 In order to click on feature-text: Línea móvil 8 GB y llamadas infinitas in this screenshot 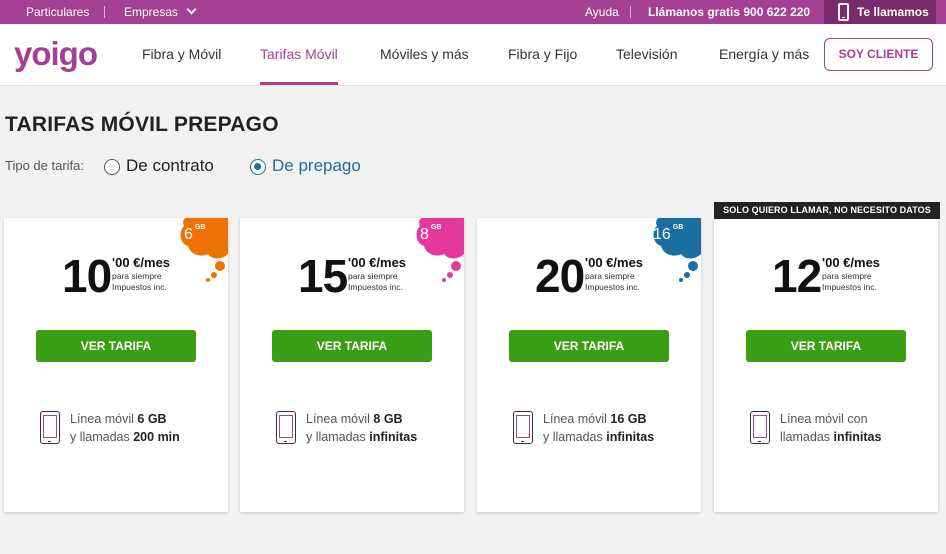, I will do `click(362, 428)`.